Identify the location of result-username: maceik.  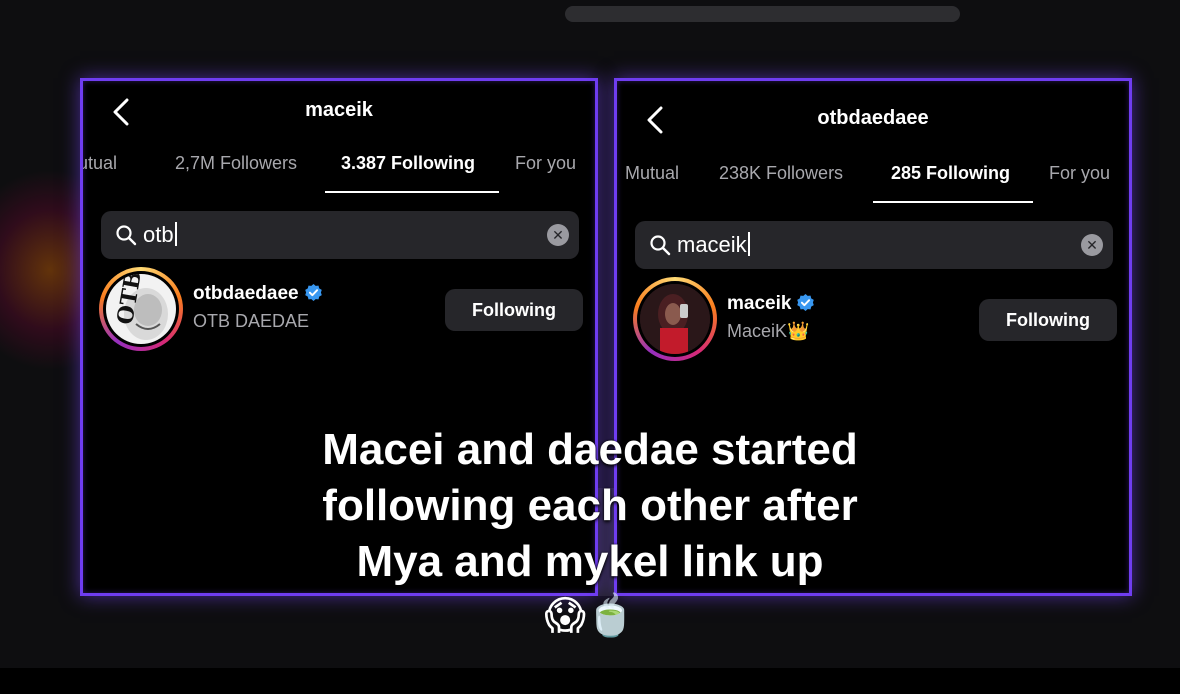
(771, 304).